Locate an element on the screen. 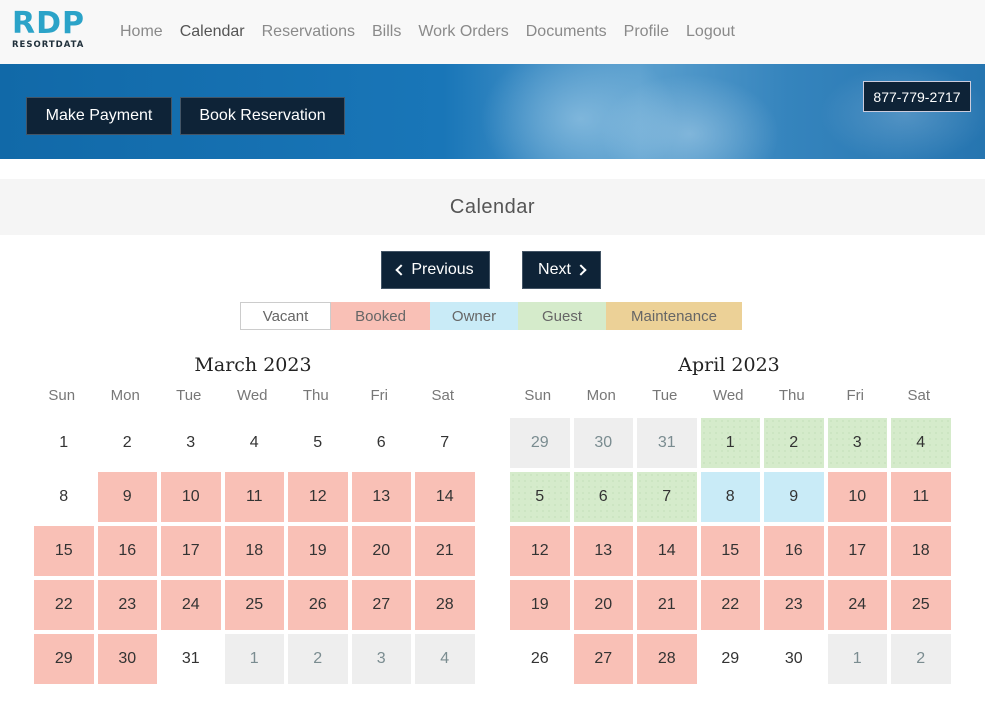  nav-calendar: Calendar is located at coordinates (212, 32).